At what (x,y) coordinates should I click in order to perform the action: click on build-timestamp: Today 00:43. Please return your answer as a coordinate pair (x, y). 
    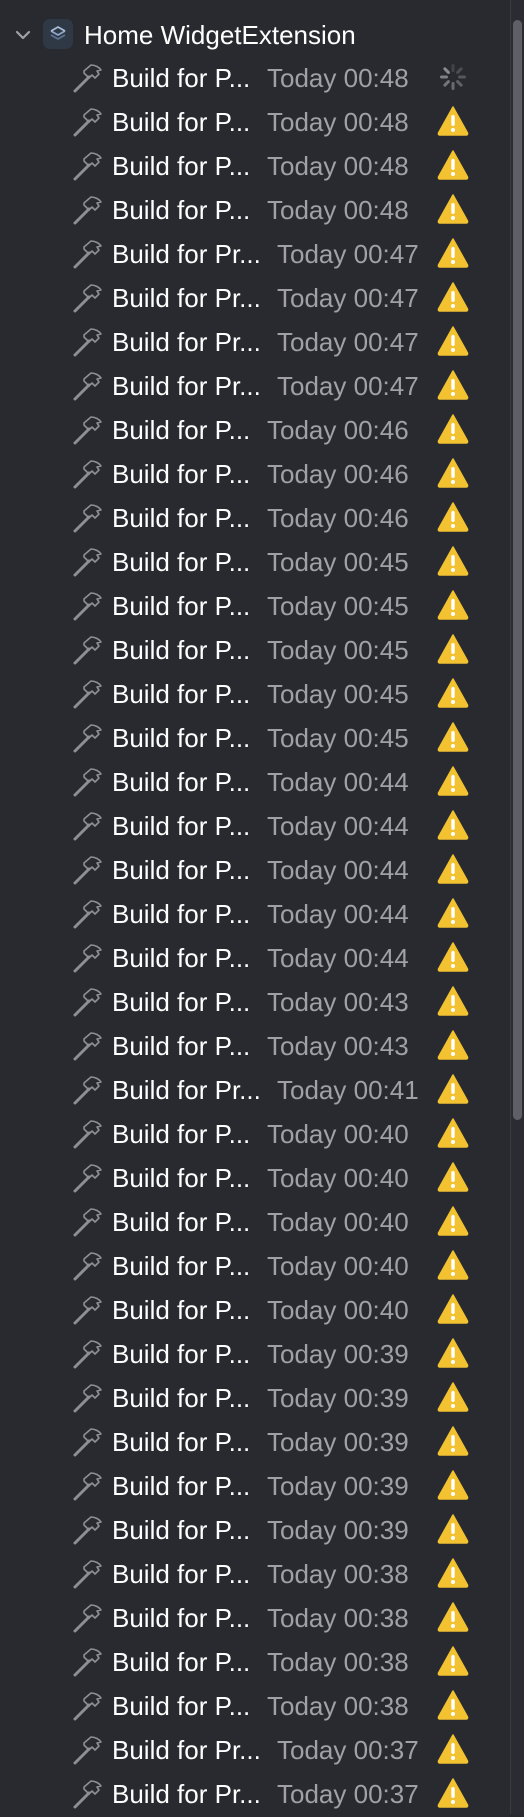
    Looking at the image, I should click on (338, 1002).